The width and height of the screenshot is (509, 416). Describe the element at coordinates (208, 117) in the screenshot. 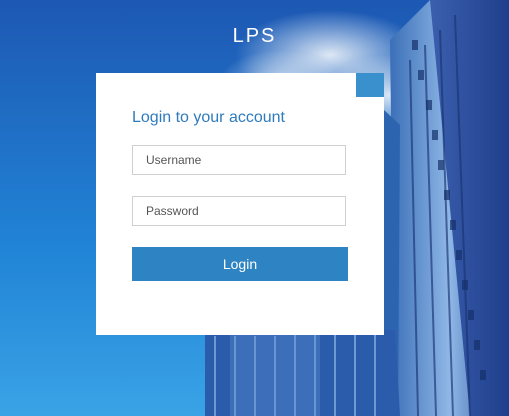

I see `login-heading: Login to your account` at that location.